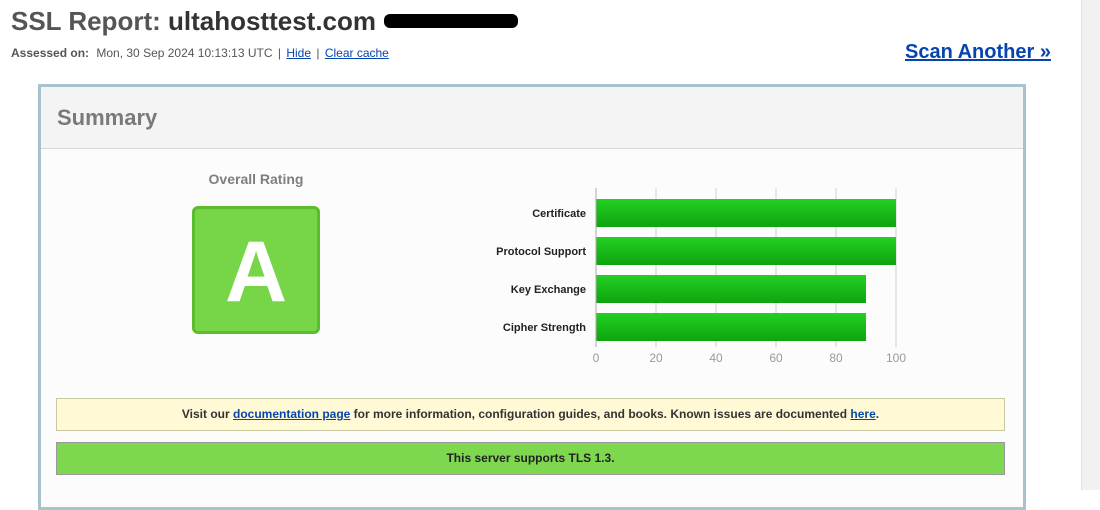 This screenshot has width=1100, height=510. I want to click on category-label: Cipher Strength, so click(544, 328).